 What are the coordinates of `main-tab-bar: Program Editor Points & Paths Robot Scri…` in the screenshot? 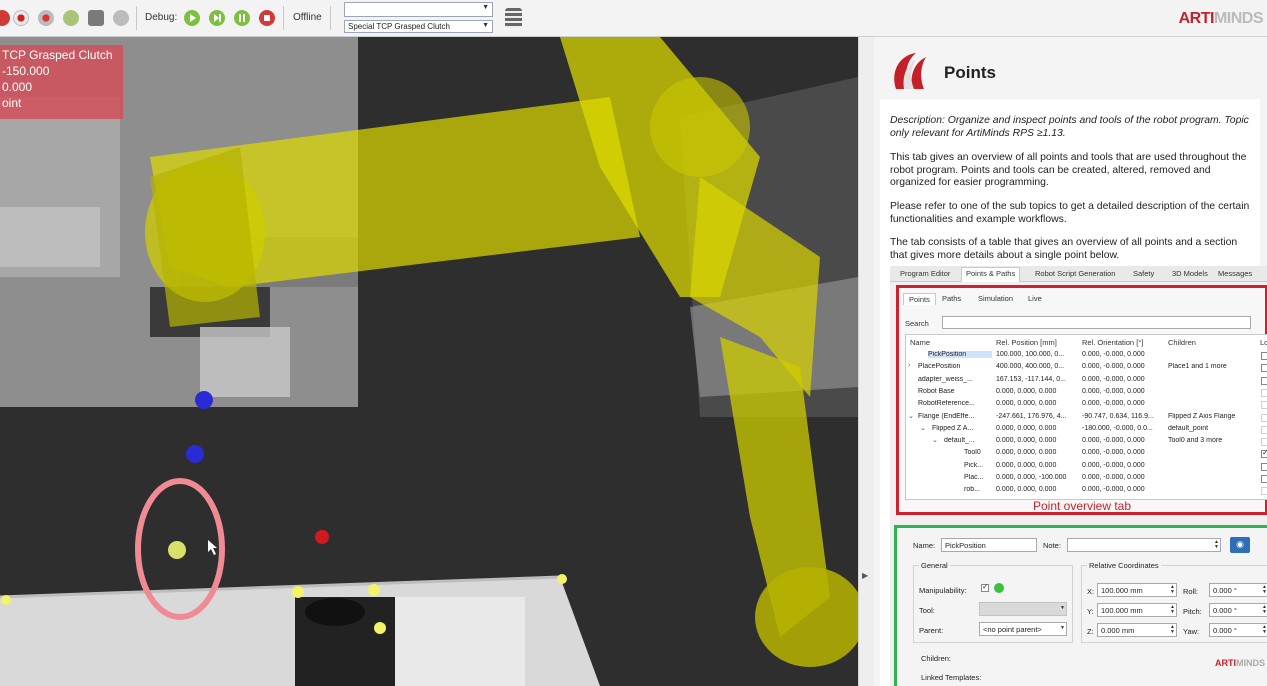 It's located at (1078, 274).